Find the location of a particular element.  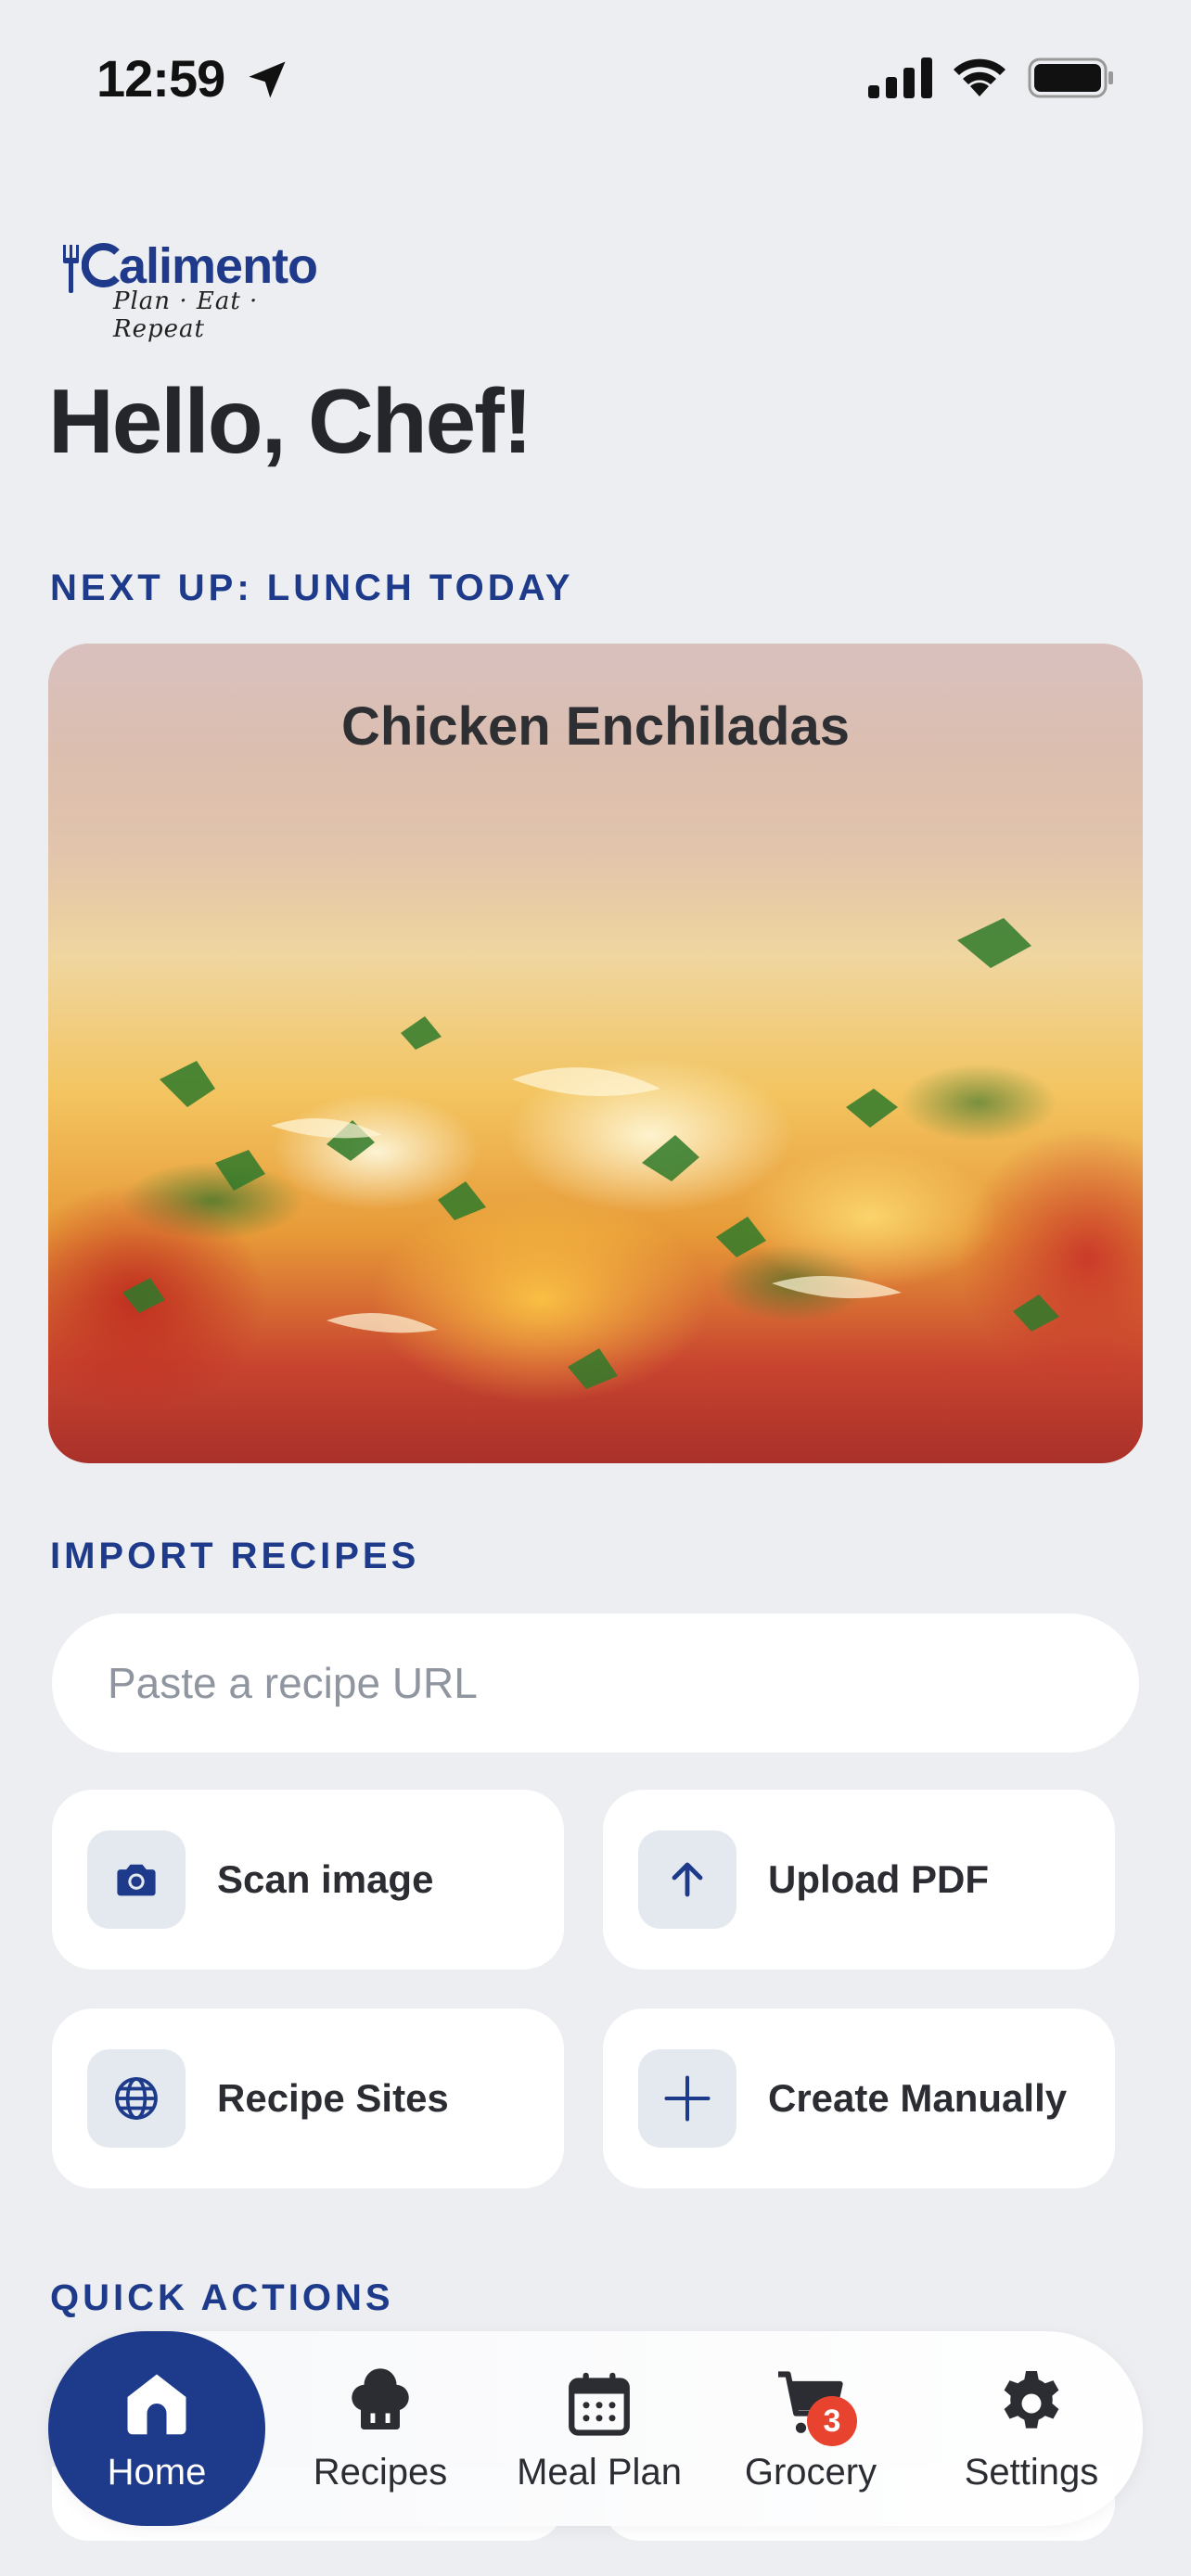

tab-settings: Settings is located at coordinates (1031, 2428).